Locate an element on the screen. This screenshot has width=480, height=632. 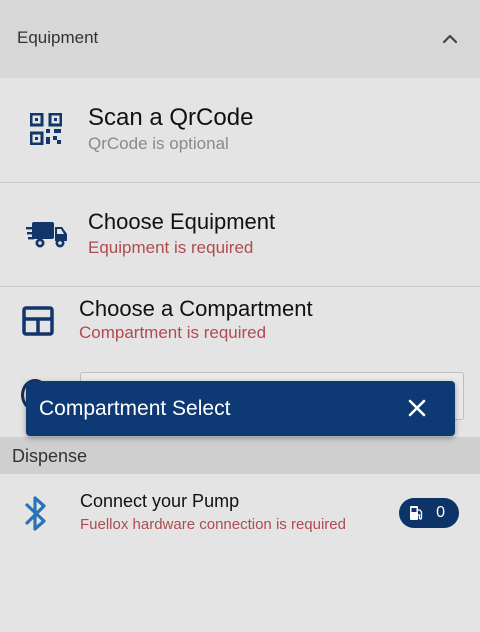
pump-count-badge: 0 is located at coordinates (429, 513).